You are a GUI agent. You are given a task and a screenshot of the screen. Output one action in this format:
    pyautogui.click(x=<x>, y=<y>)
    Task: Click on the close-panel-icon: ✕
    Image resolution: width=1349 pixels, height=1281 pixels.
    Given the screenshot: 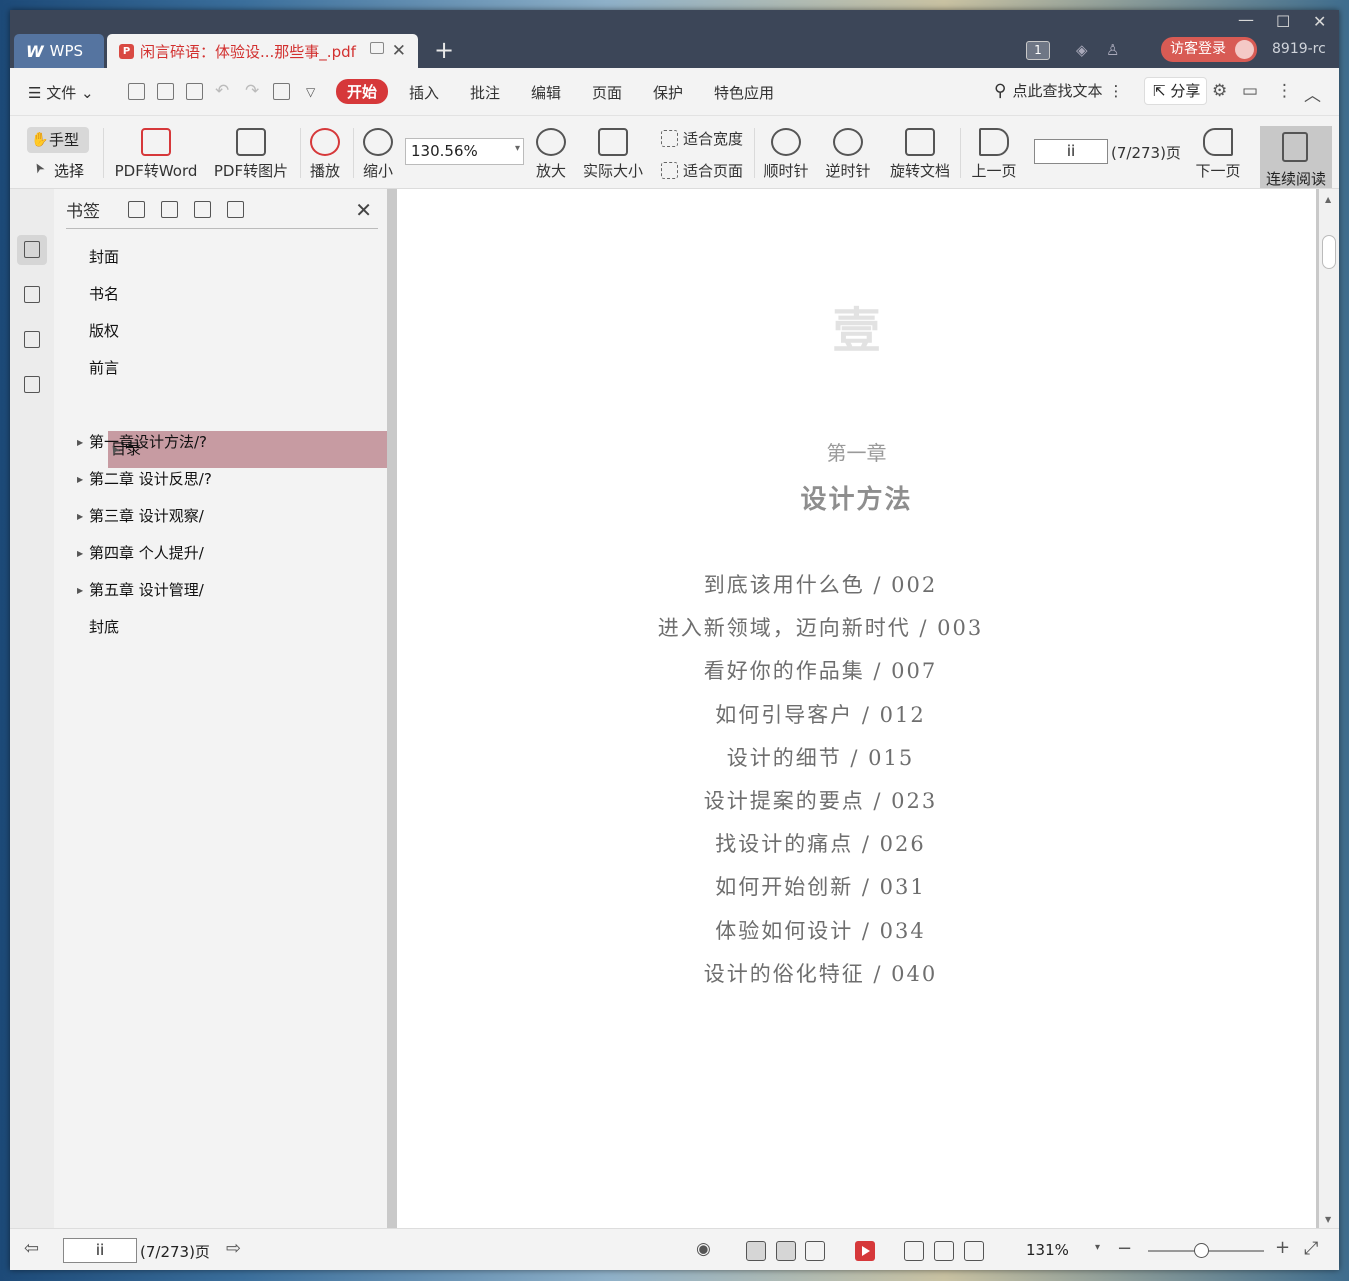 What is the action you would take?
    pyautogui.click(x=363, y=210)
    